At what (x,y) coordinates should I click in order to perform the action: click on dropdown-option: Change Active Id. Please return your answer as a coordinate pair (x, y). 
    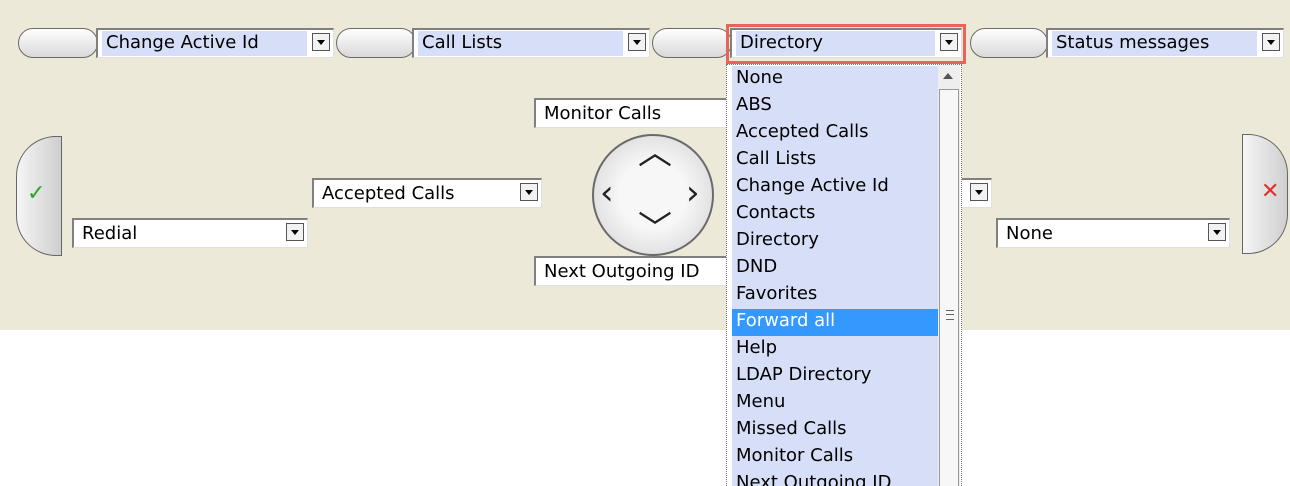
    Looking at the image, I should click on (835, 187).